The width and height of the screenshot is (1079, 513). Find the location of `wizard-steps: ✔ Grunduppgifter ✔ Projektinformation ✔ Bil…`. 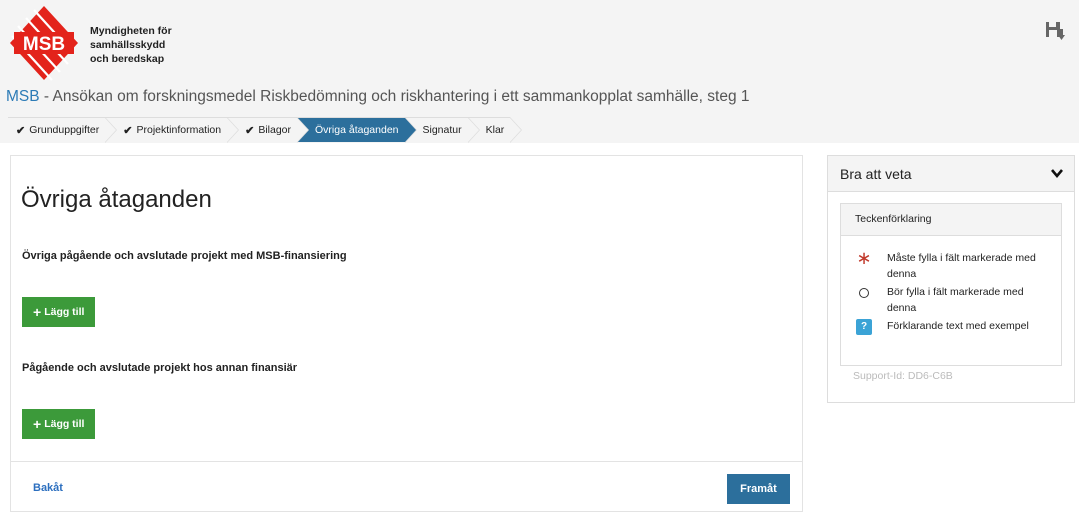

wizard-steps: ✔ Grunduppgifter ✔ Projektinformation ✔ Bil… is located at coordinates (265, 130).